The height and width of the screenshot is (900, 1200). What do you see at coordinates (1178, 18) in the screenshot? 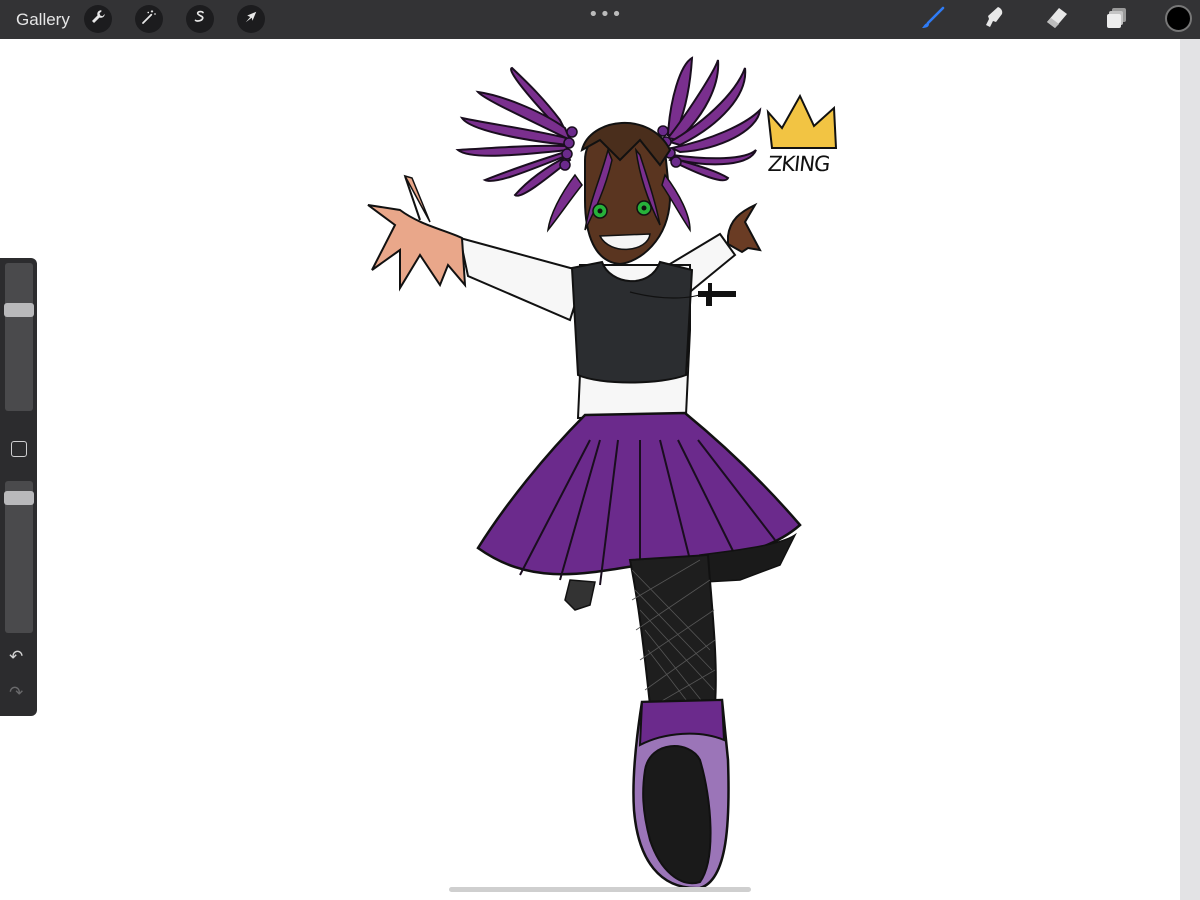
I see `color-picker-swatch` at bounding box center [1178, 18].